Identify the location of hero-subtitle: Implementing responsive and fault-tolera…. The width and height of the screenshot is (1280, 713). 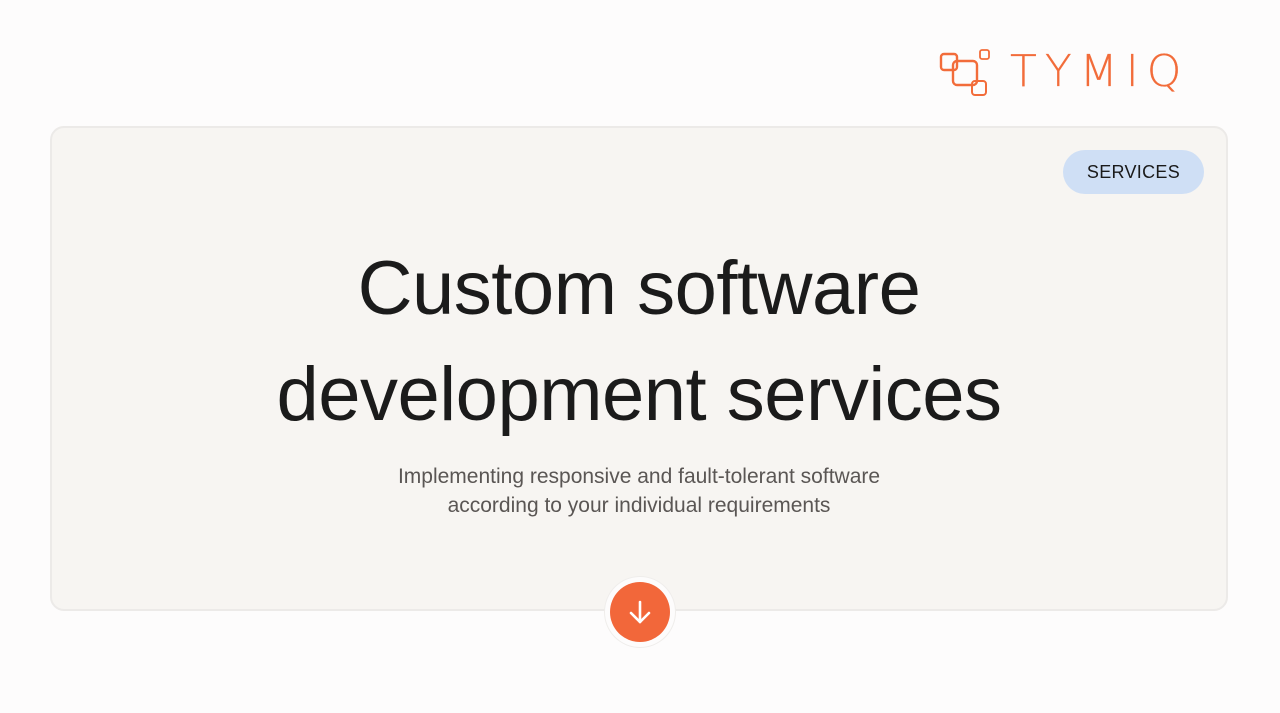
(639, 491).